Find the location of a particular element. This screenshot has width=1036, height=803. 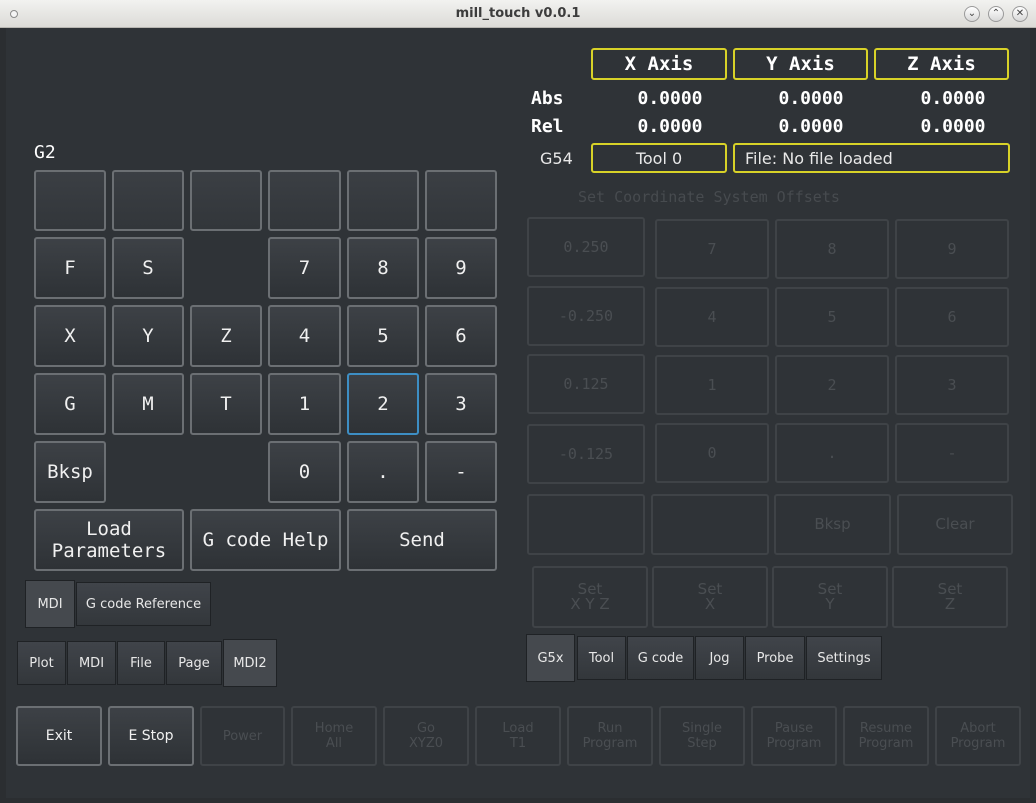

key-1: 1 is located at coordinates (304, 404).